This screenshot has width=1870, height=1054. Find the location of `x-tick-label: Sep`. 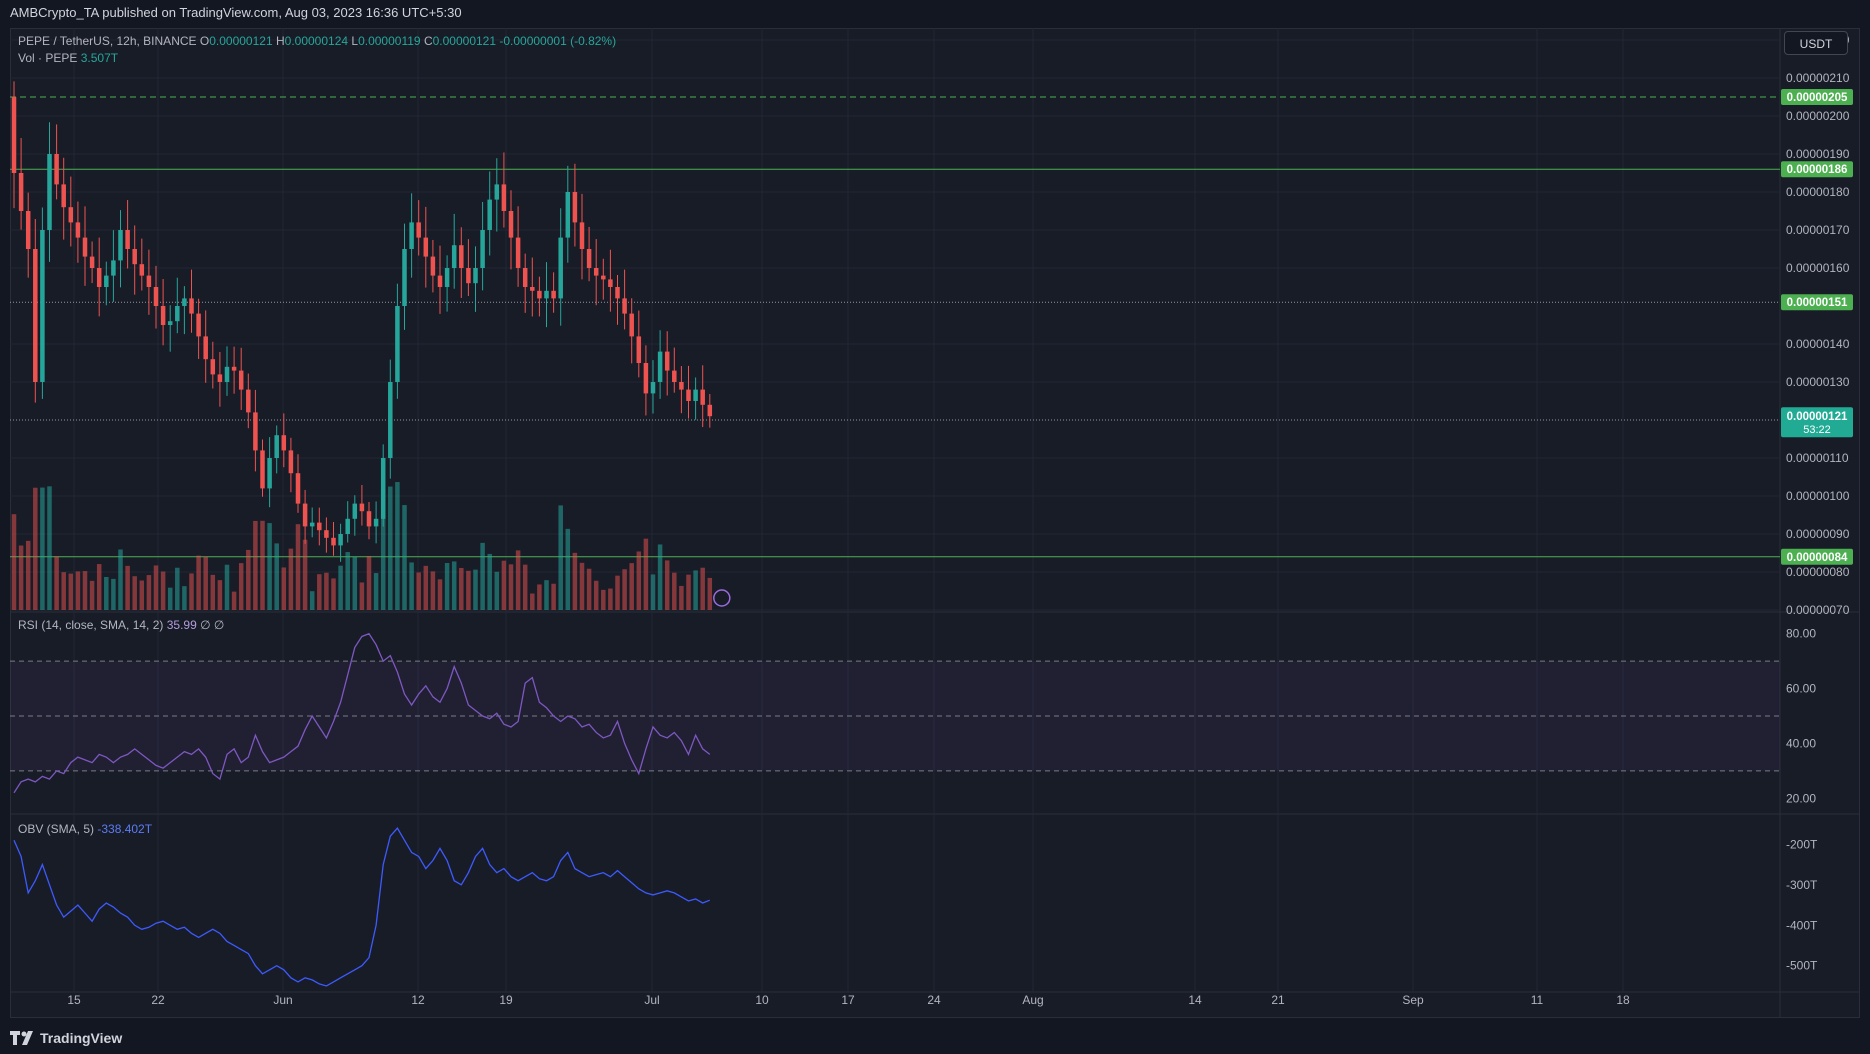

x-tick-label: Sep is located at coordinates (1413, 1000).